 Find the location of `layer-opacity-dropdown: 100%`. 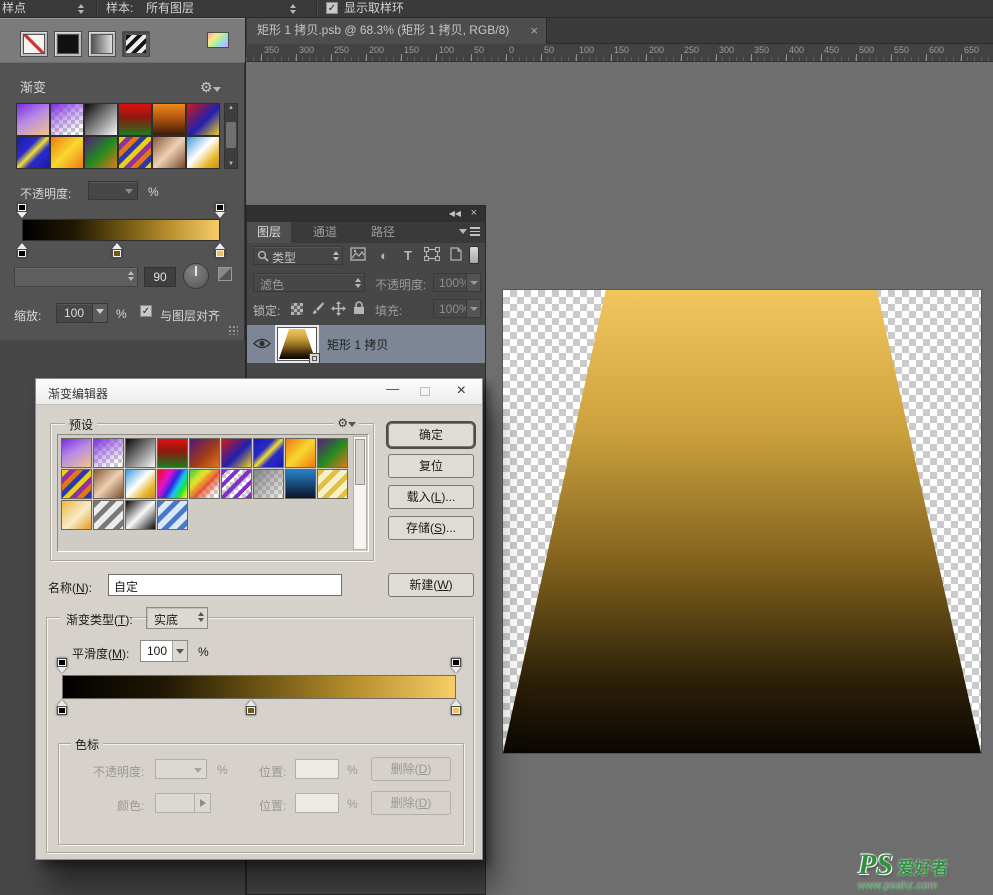

layer-opacity-dropdown: 100% is located at coordinates (457, 282).